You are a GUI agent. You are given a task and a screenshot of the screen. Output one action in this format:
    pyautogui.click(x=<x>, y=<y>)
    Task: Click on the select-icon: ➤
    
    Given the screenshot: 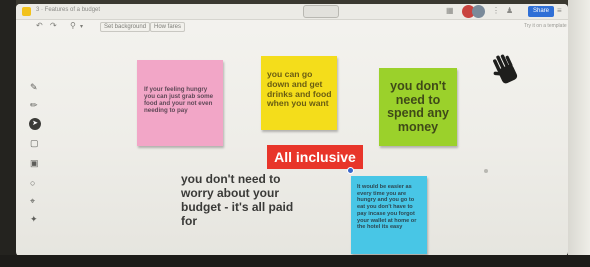 What is the action you would take?
    pyautogui.click(x=35, y=124)
    